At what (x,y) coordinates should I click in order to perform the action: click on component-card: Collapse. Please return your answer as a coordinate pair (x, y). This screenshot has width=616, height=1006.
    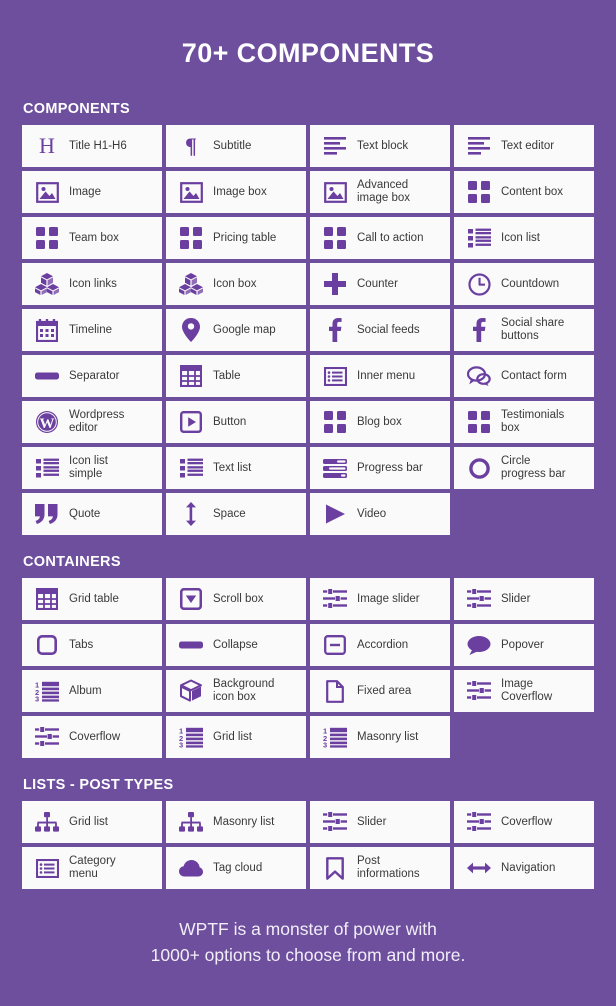
    Looking at the image, I should click on (236, 645).